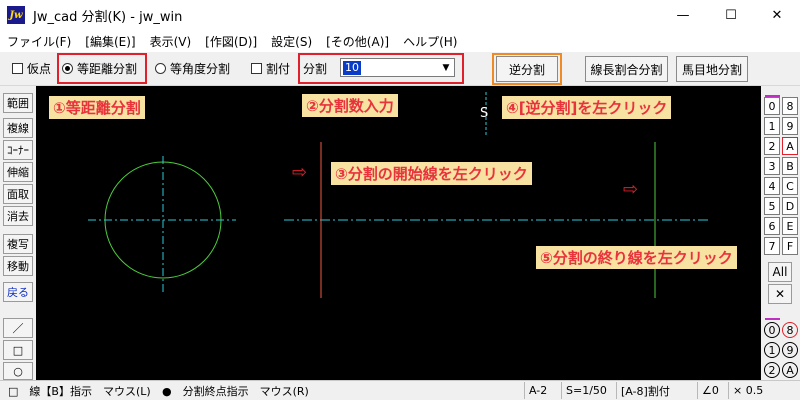 The height and width of the screenshot is (400, 800). What do you see at coordinates (381, 68) in the screenshot?
I see `highlight-frame-division-count` at bounding box center [381, 68].